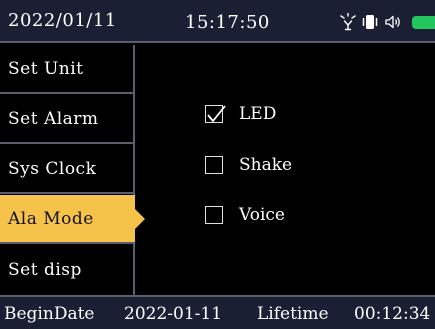 This screenshot has height=329, width=435. Describe the element at coordinates (370, 22) in the screenshot. I see `vibrate-icon` at that location.